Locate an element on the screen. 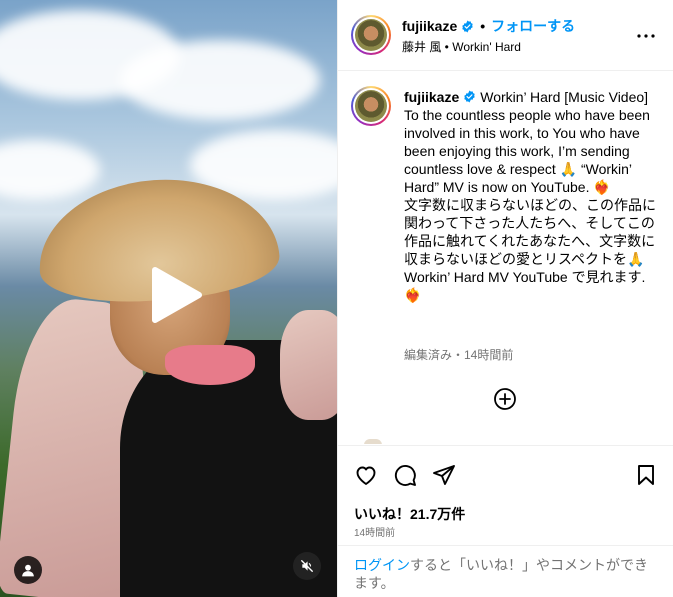 The height and width of the screenshot is (597, 673). post-subtitle: 藤井 風 • Workin' Hard is located at coordinates (461, 46).